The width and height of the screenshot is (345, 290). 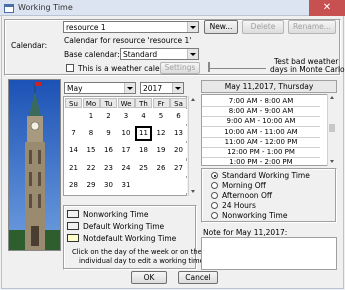 I want to click on day-header-th: Th, so click(x=143, y=103).